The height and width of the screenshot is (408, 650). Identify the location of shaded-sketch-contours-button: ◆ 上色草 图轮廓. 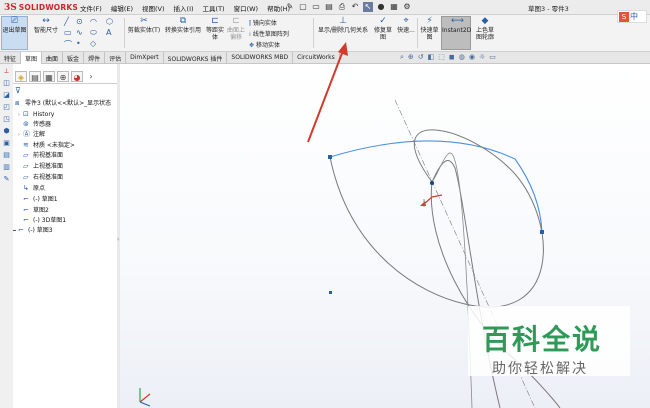
(485, 29).